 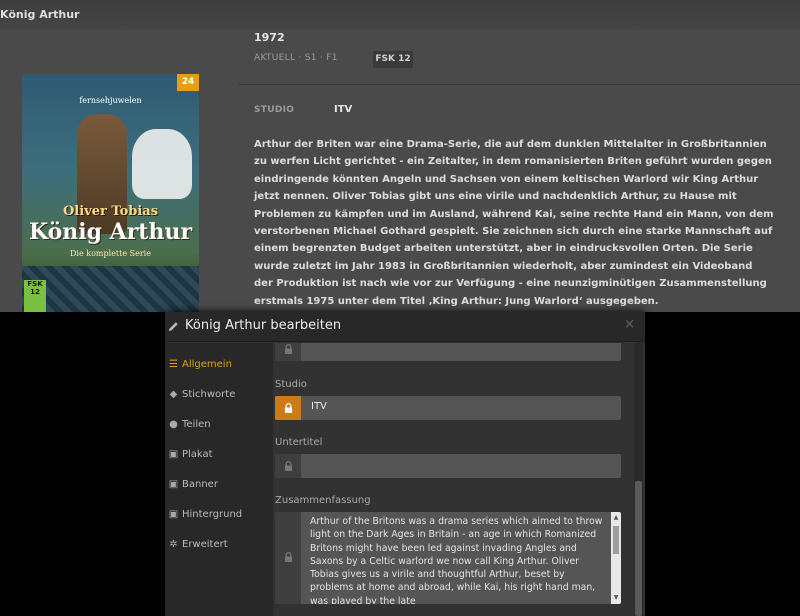 What do you see at coordinates (448, 352) in the screenshot?
I see `previous-field` at bounding box center [448, 352].